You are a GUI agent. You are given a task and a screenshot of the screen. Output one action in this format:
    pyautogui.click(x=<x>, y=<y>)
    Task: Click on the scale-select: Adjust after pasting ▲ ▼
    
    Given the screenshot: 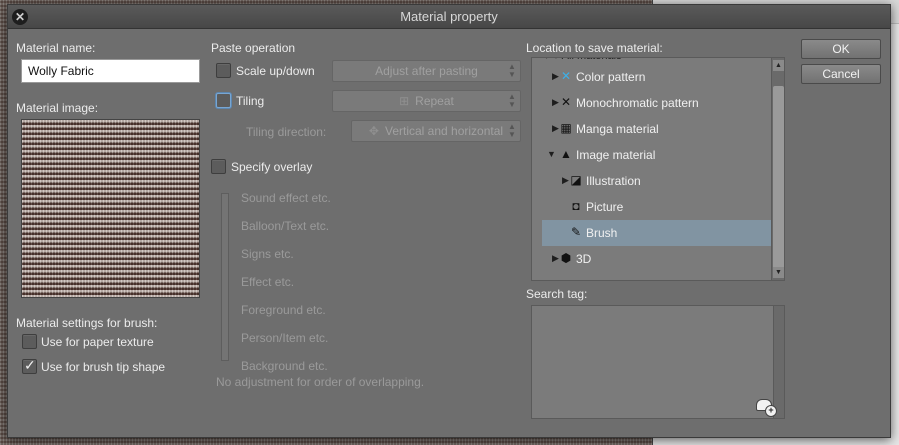 What is the action you would take?
    pyautogui.click(x=426, y=71)
    